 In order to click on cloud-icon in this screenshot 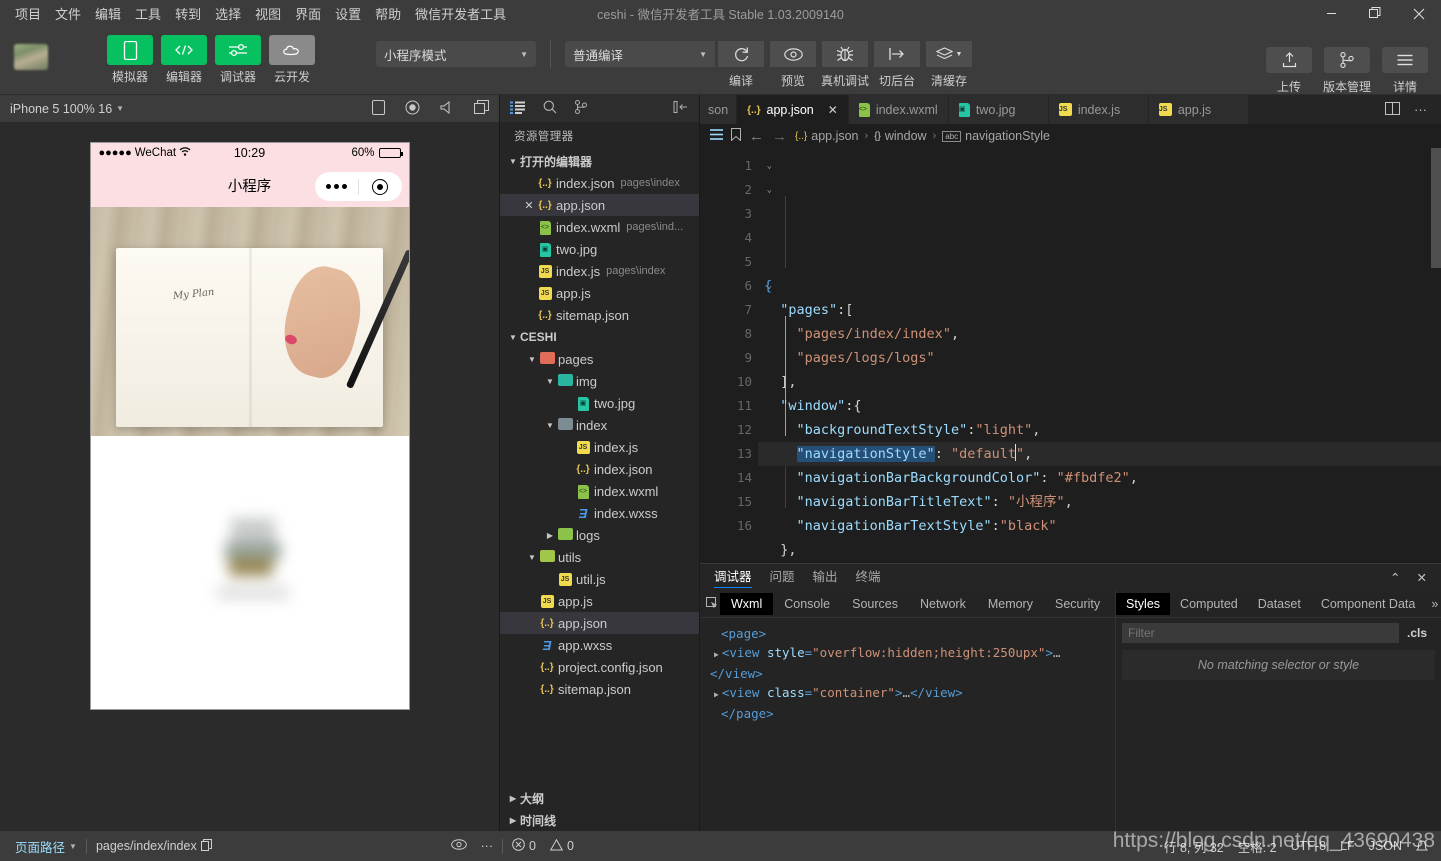, I will do `click(292, 50)`.